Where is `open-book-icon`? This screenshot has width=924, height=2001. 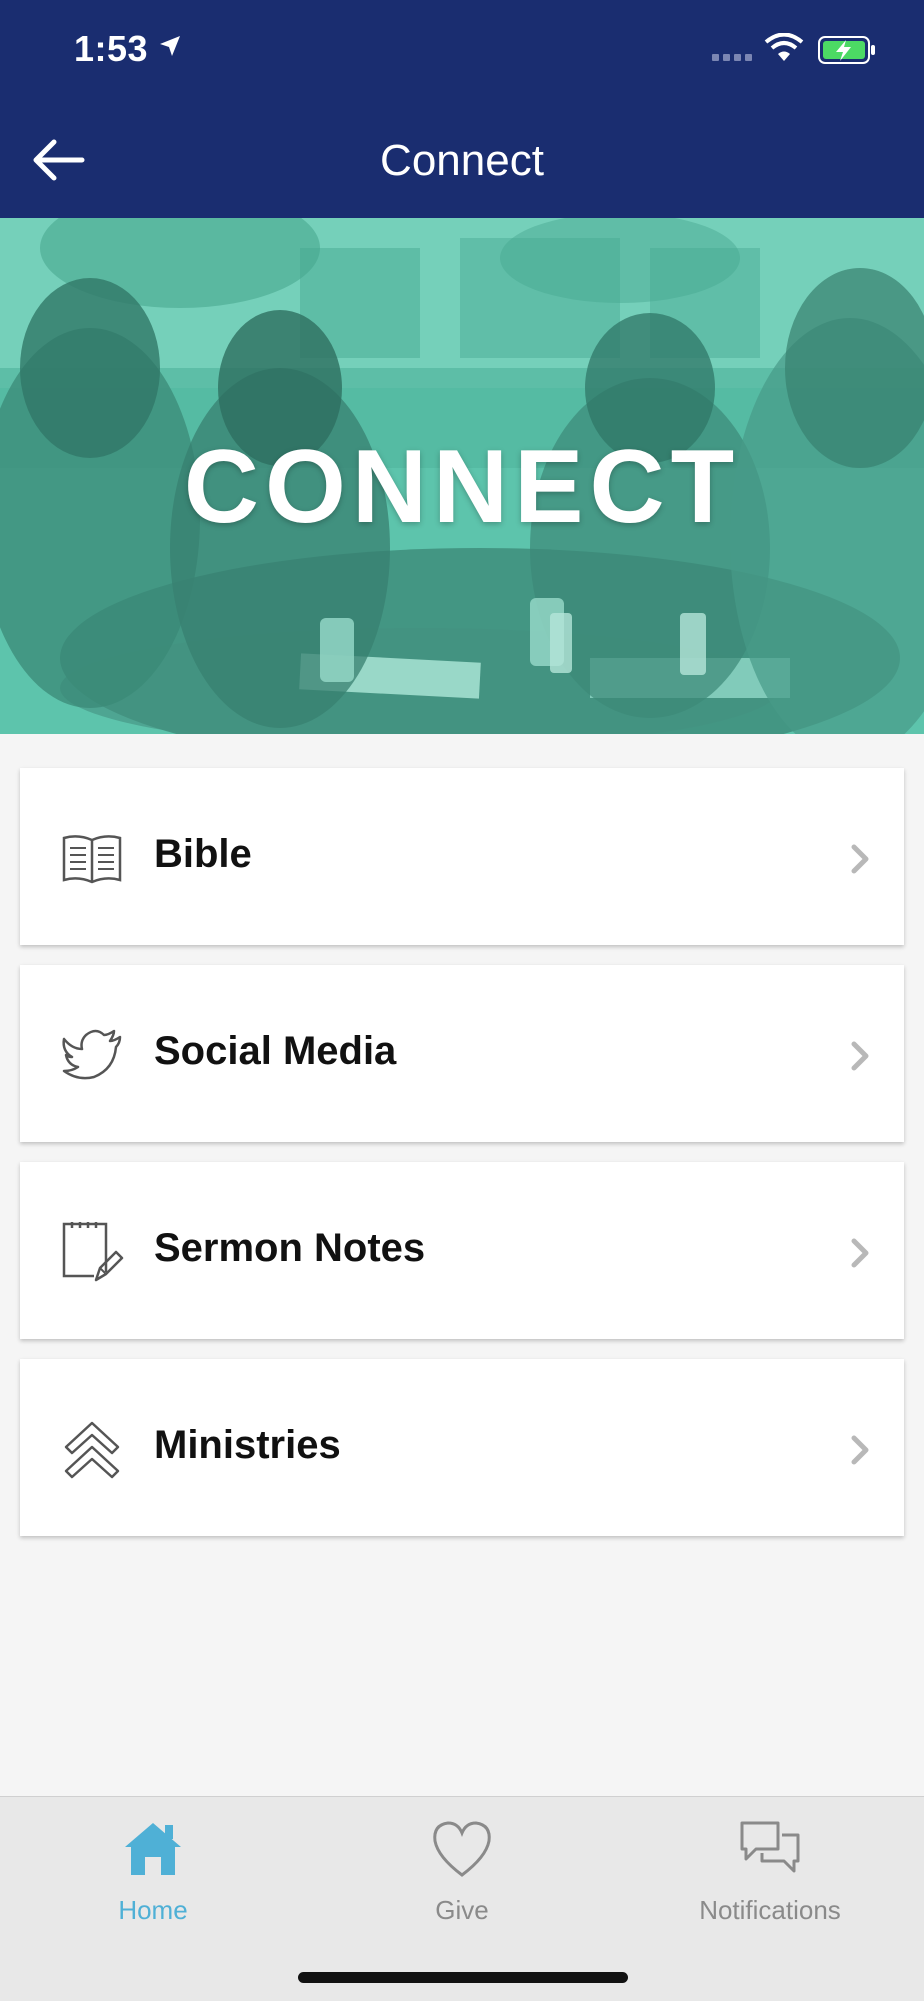 open-book-icon is located at coordinates (92, 859).